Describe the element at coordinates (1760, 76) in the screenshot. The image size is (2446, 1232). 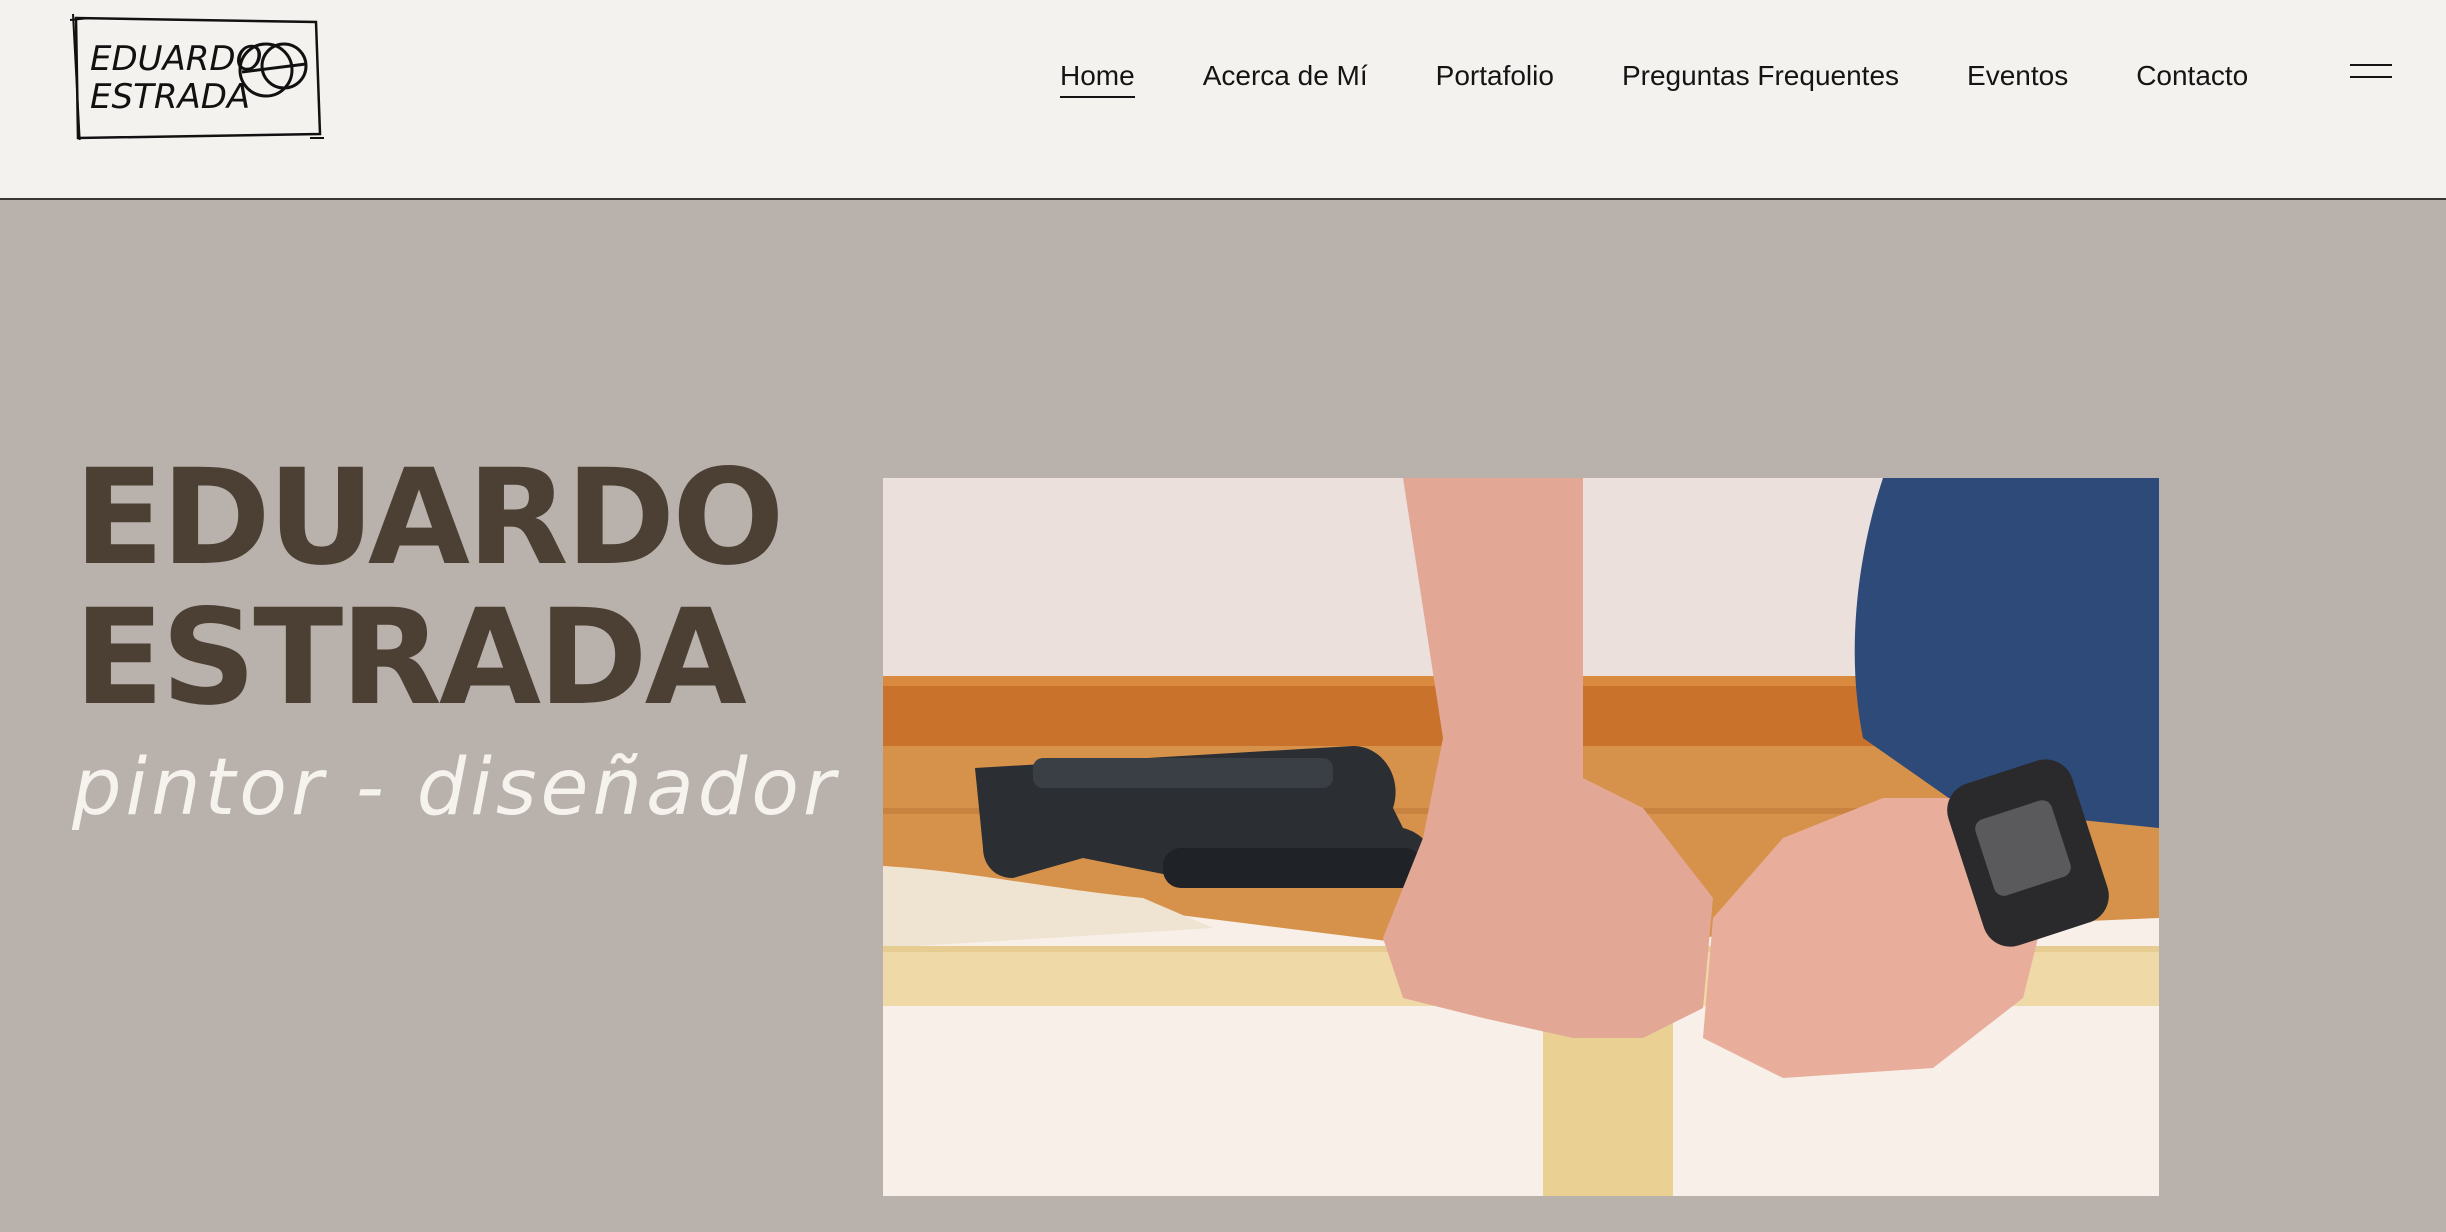
I see `nav-preguntas: Preguntas Frequentes` at that location.